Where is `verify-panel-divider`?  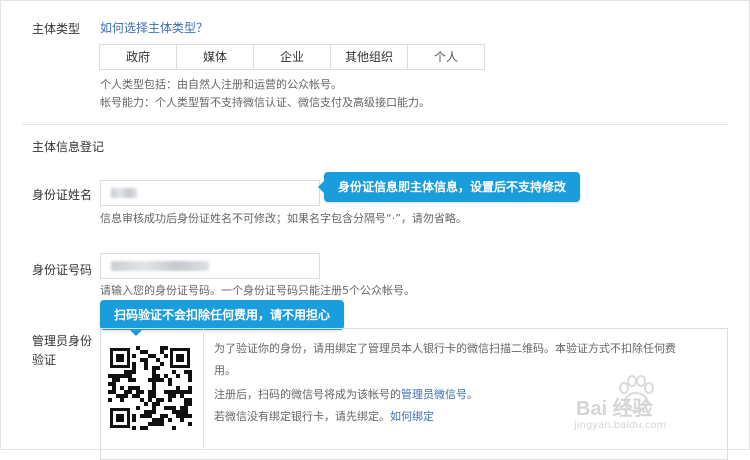 verify-panel-divider is located at coordinates (203, 389).